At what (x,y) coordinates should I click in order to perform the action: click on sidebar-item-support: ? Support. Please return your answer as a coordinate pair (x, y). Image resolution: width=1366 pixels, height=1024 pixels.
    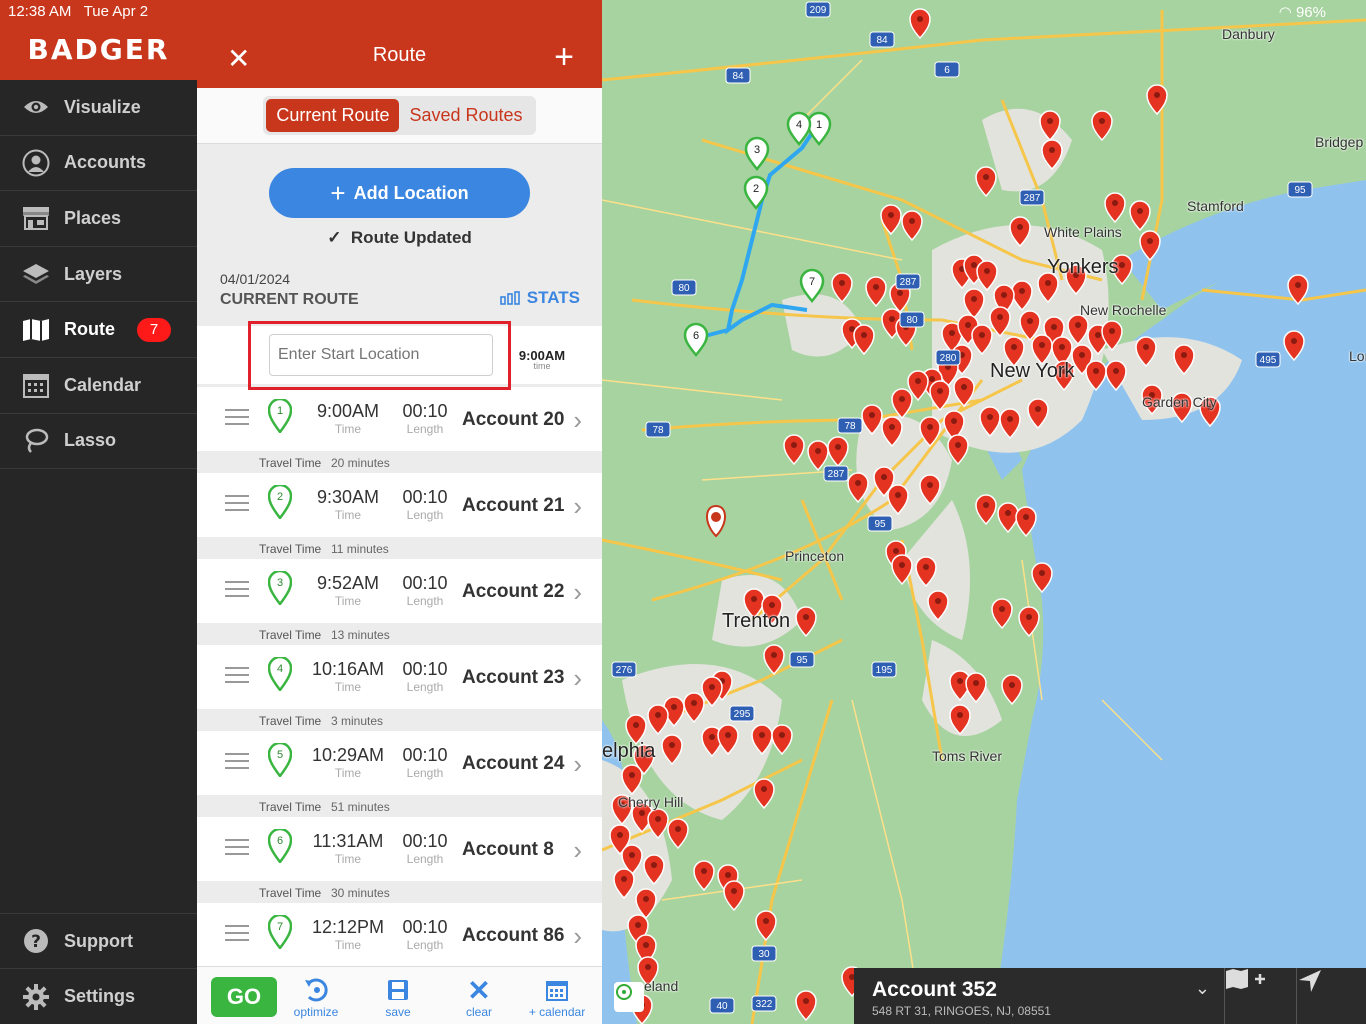
    Looking at the image, I should click on (98, 940).